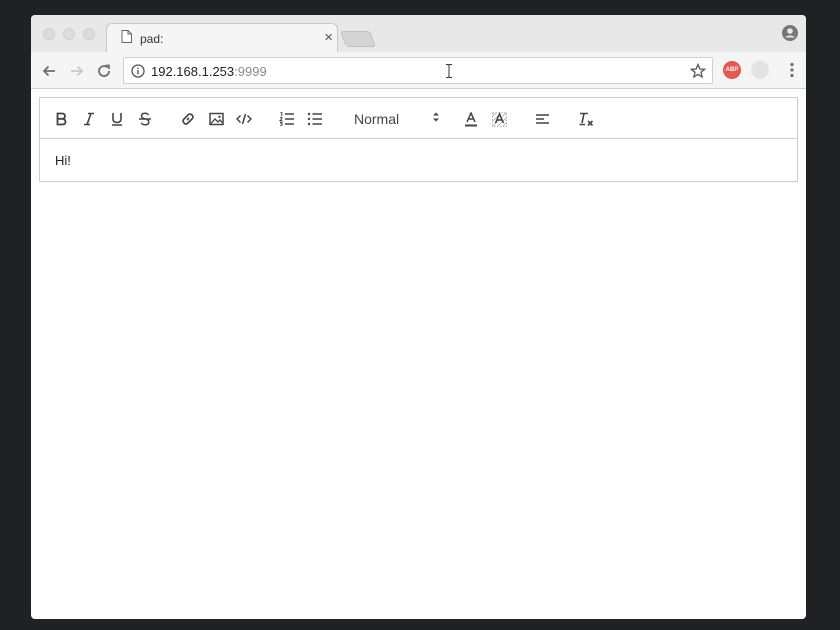  I want to click on strike-icon, so click(145, 119).